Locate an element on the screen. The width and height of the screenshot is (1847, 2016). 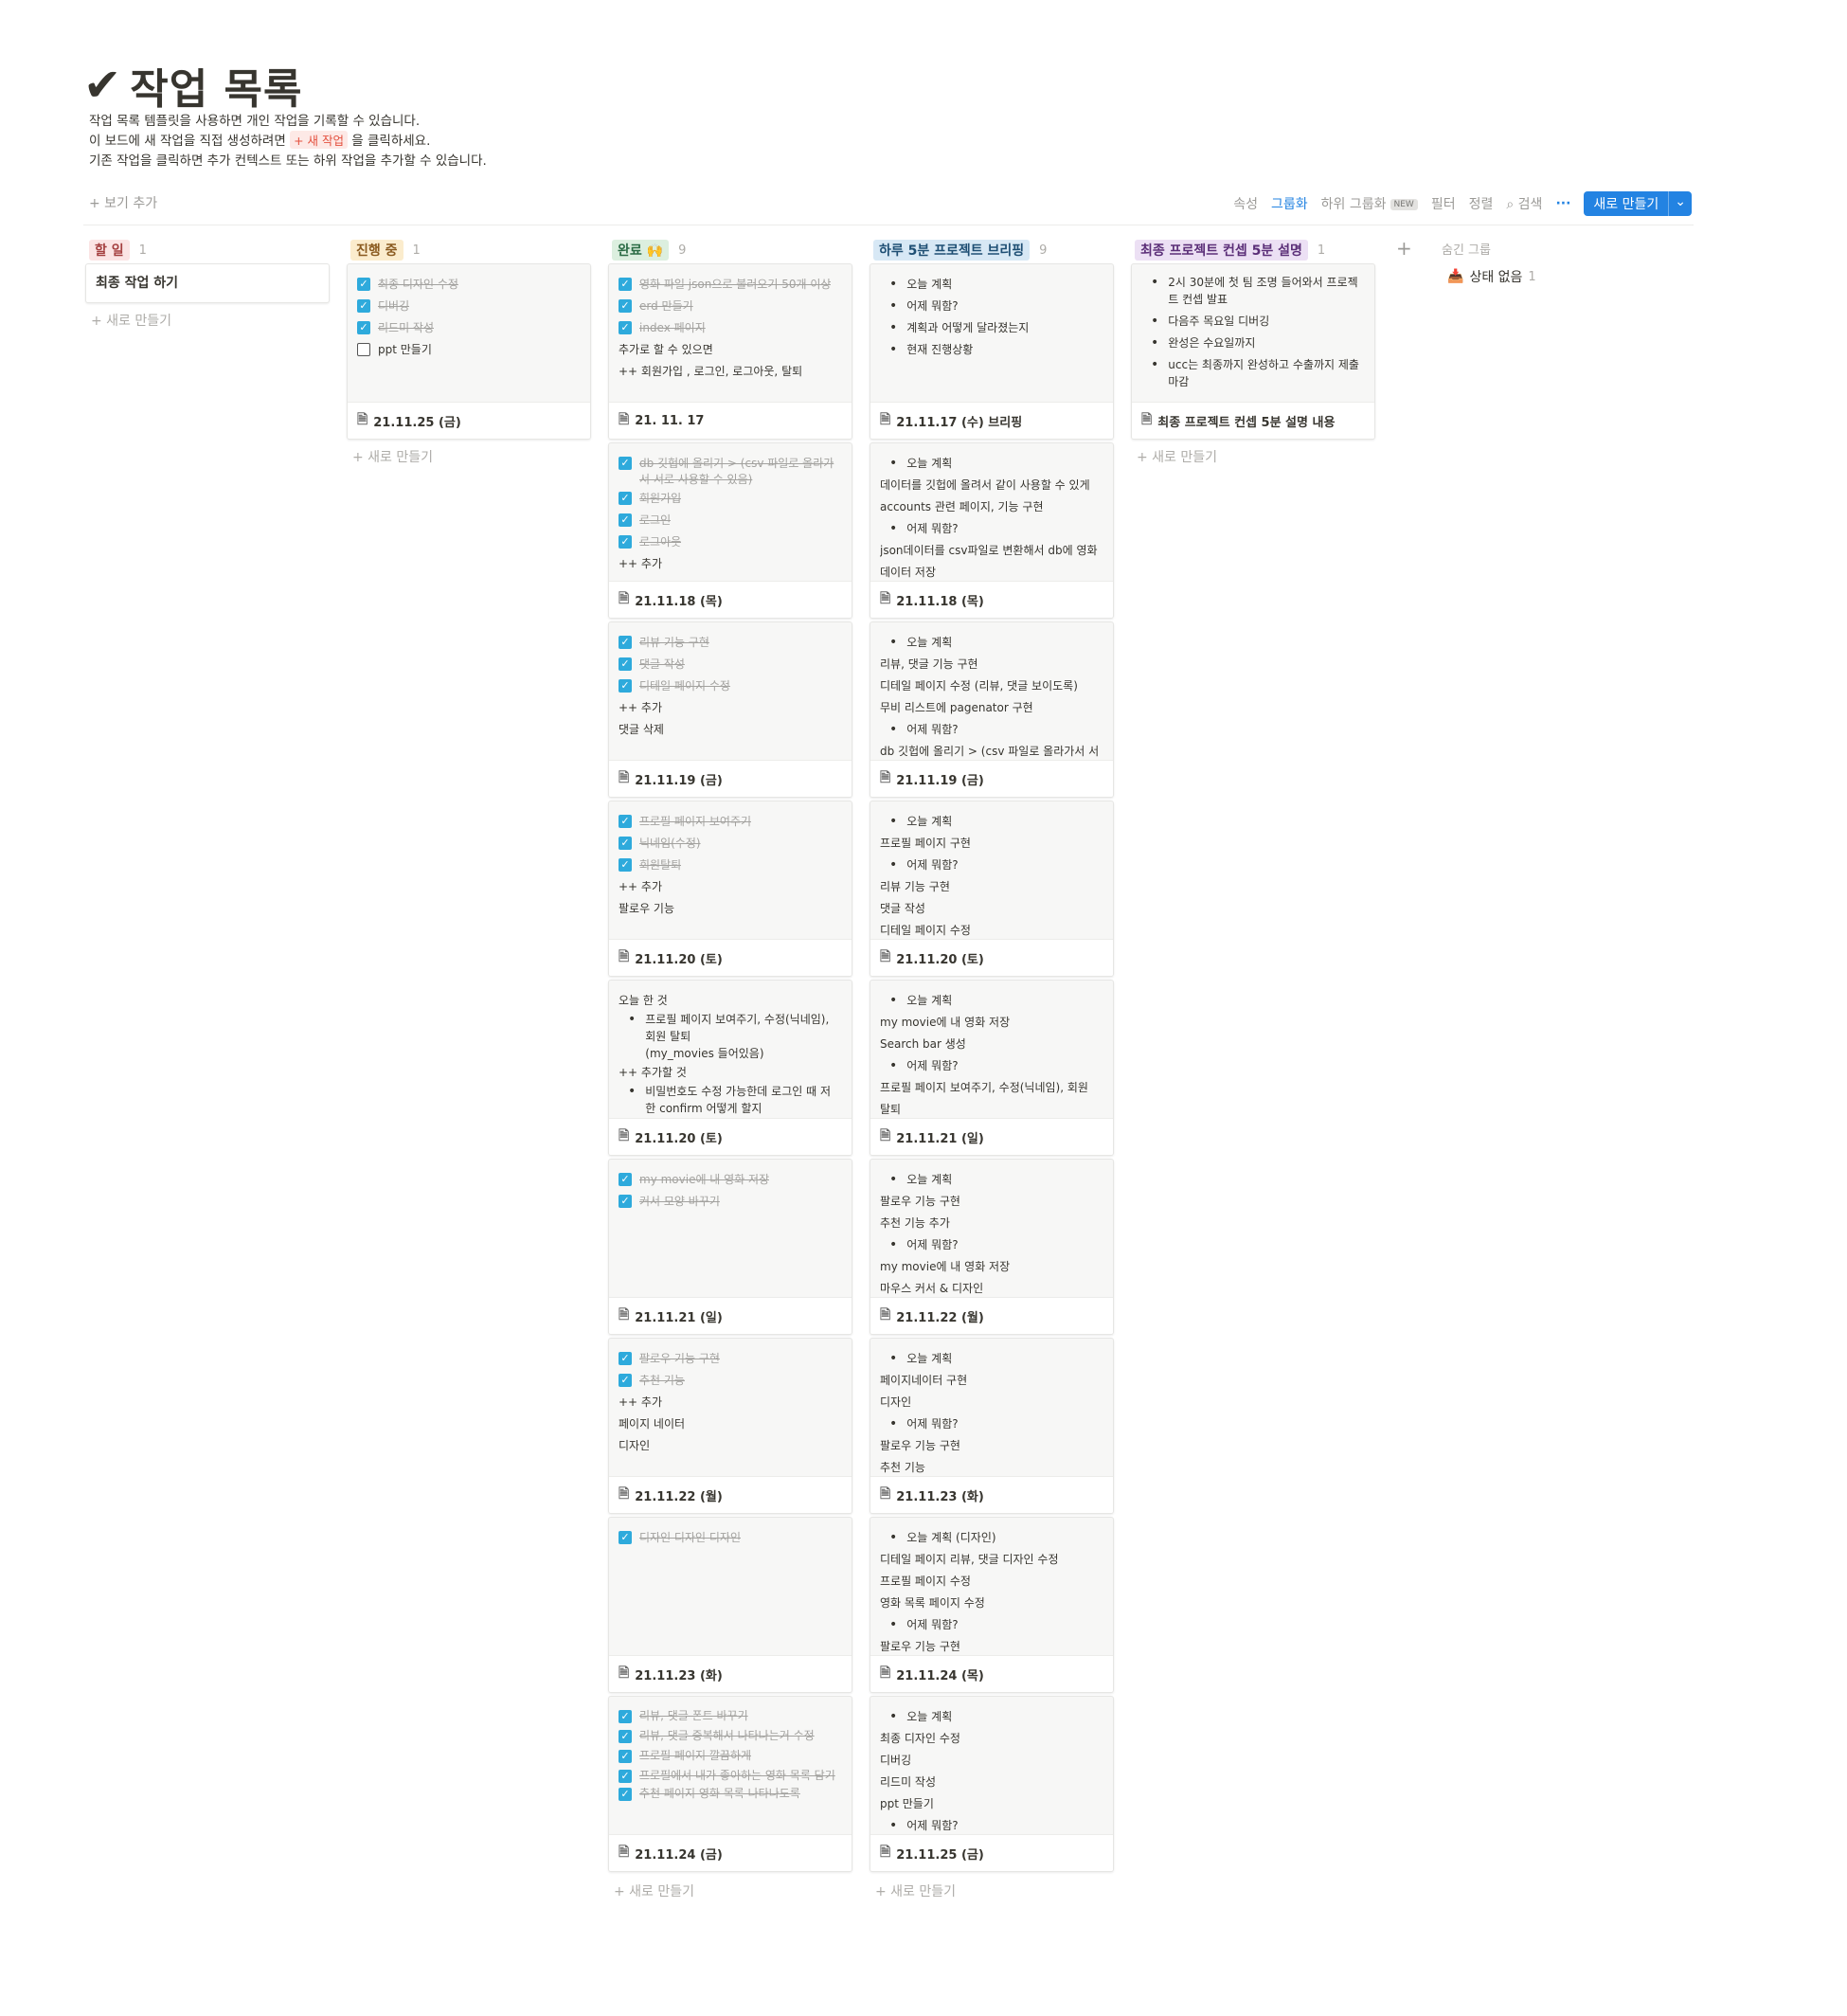
checklist-item: ✓ 프로필 페이지 깔끔하게 is located at coordinates (730, 1756).